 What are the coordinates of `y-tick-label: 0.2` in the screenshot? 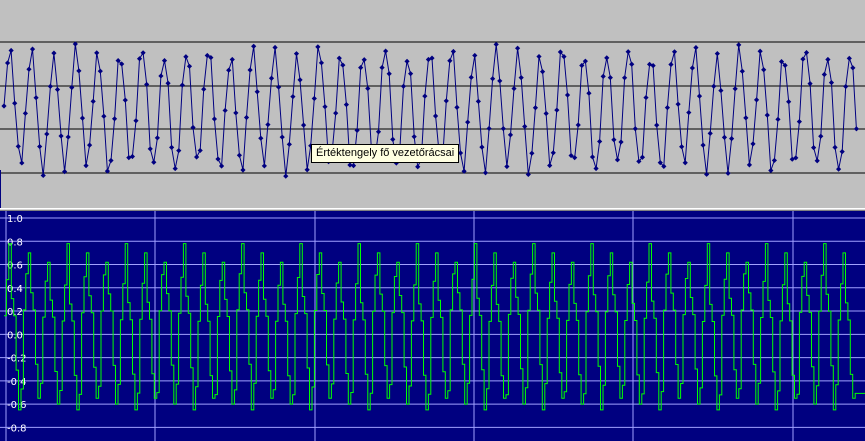 It's located at (15, 312).